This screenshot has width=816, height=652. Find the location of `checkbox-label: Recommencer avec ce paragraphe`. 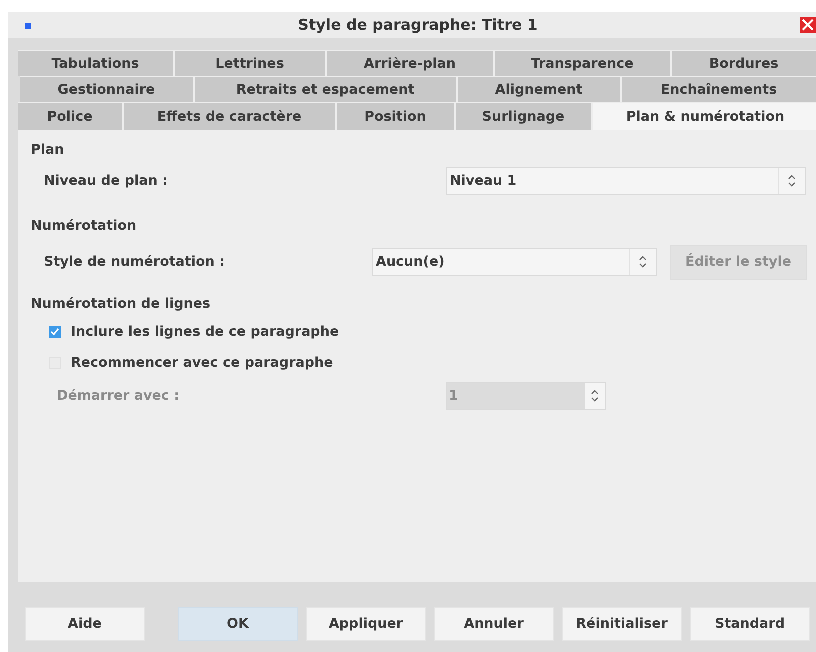

checkbox-label: Recommencer avec ce paragraphe is located at coordinates (202, 362).